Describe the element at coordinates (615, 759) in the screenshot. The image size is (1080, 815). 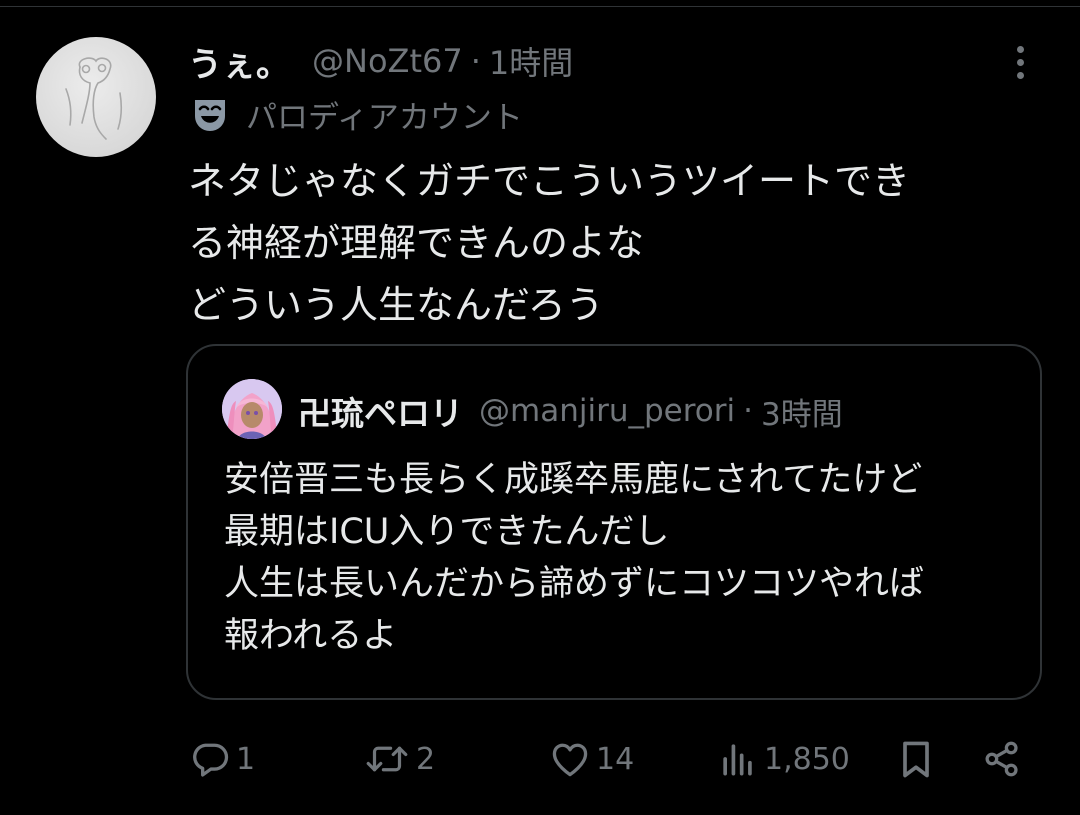
I see `like-count: 14` at that location.